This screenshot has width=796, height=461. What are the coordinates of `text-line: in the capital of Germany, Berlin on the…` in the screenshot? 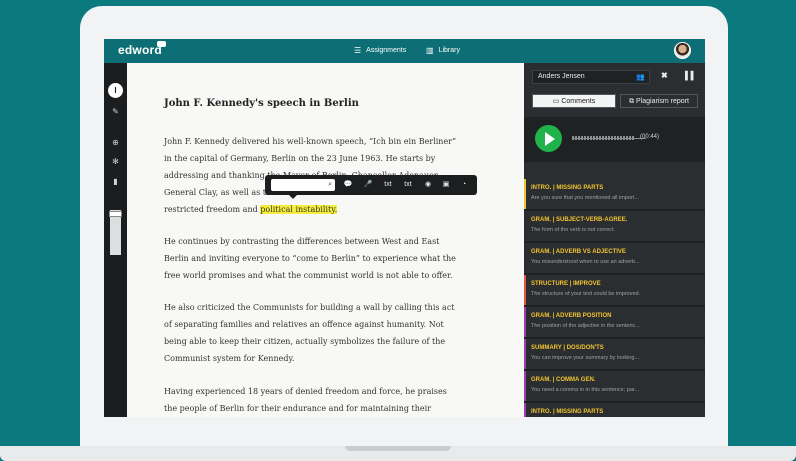 It's located at (300, 158).